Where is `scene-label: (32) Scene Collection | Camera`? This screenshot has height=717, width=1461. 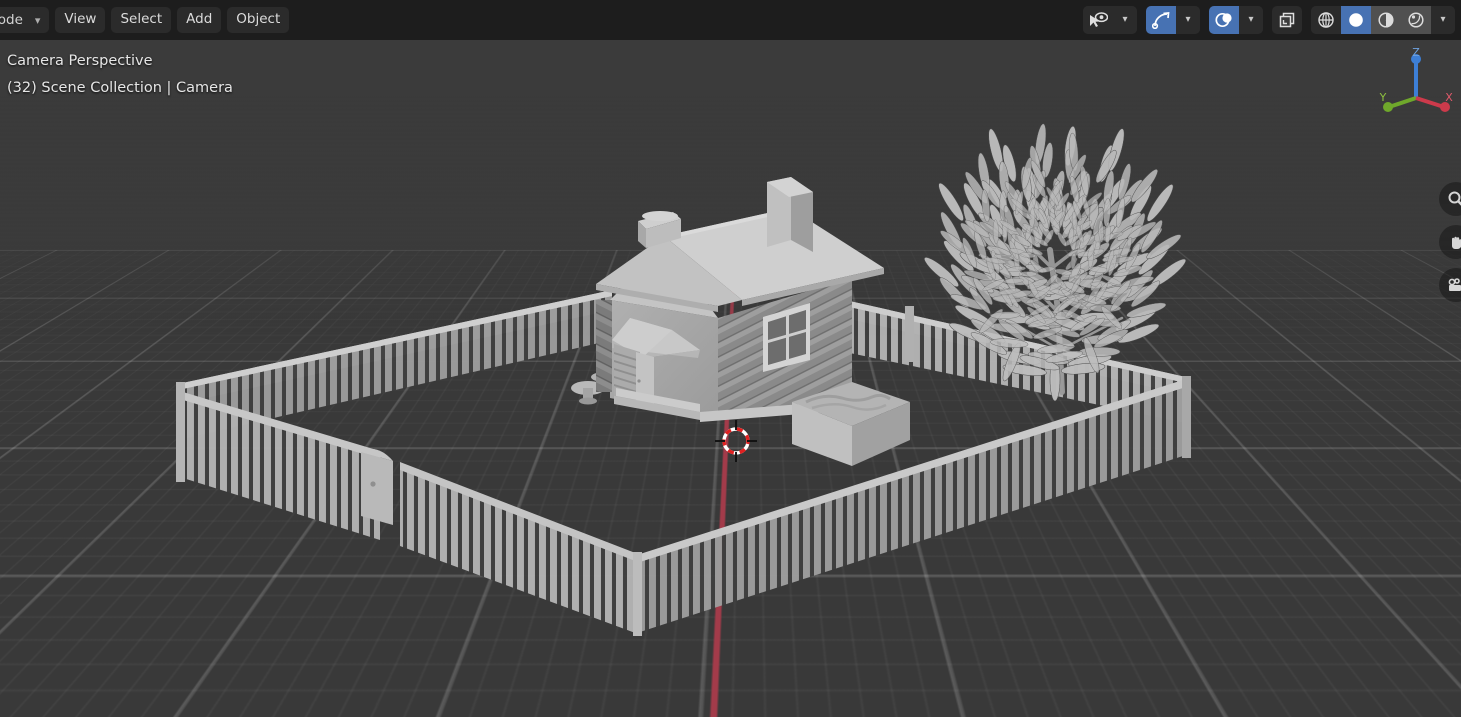 scene-label: (32) Scene Collection | Camera is located at coordinates (120, 88).